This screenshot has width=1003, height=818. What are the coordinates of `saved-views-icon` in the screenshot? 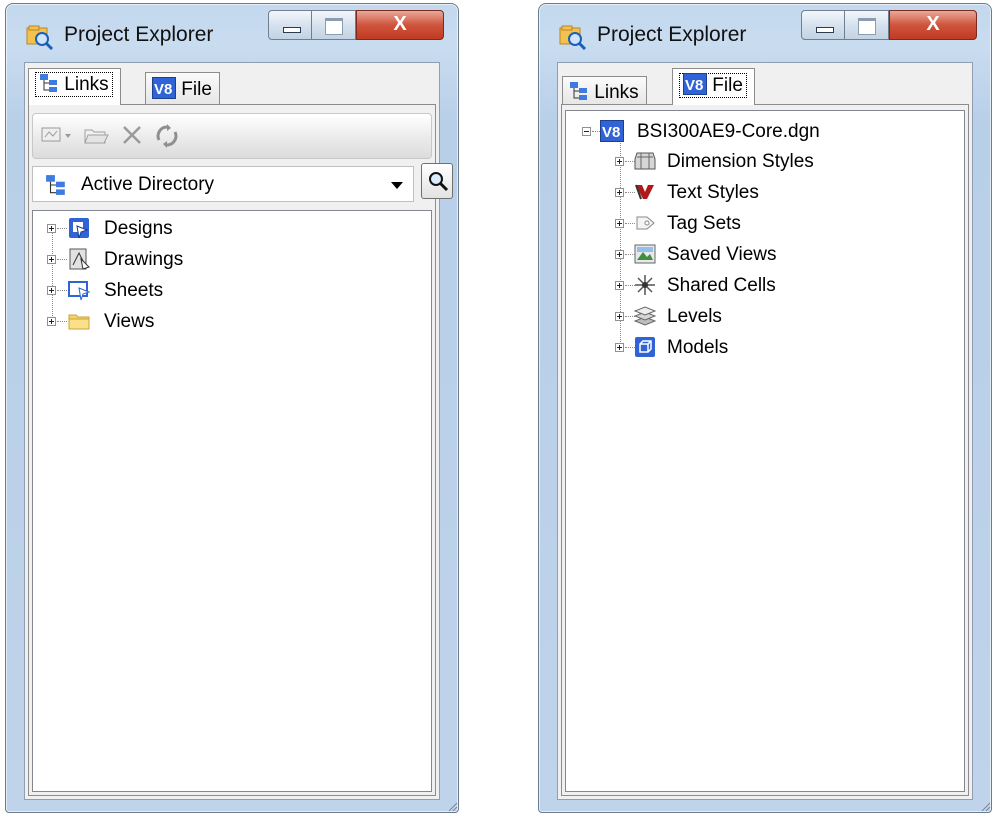 It's located at (645, 254).